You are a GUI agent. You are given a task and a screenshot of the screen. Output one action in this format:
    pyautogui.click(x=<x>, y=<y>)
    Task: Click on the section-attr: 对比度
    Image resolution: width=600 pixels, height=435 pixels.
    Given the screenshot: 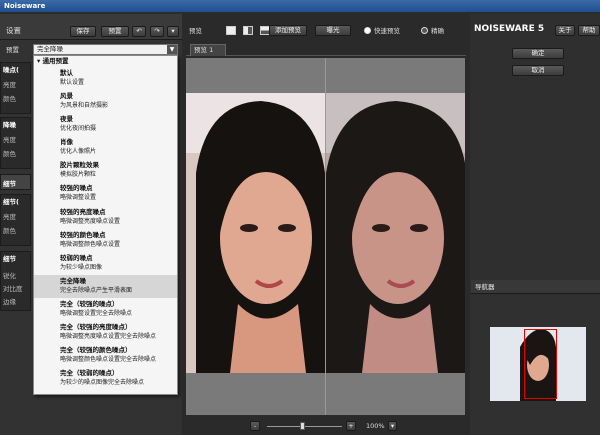 What is the action you would take?
    pyautogui.click(x=13, y=289)
    